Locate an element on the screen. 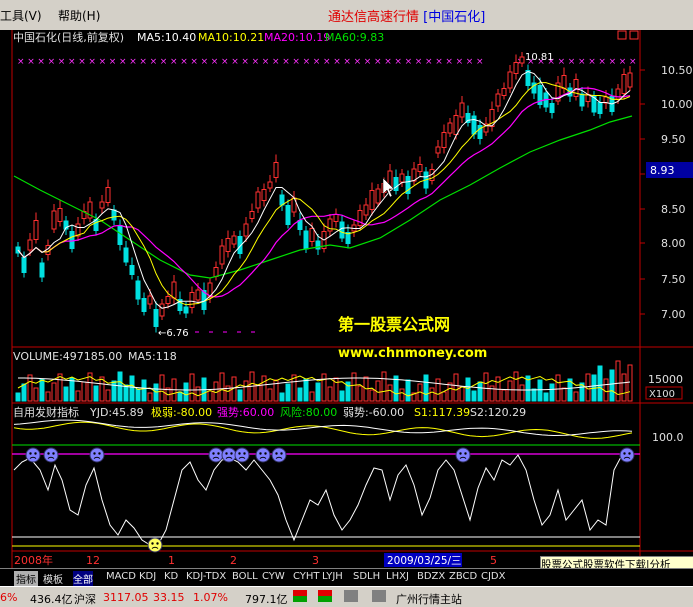 This screenshot has width=693, height=607. tab-kdj-tdx: KDJ-TDX is located at coordinates (206, 576).